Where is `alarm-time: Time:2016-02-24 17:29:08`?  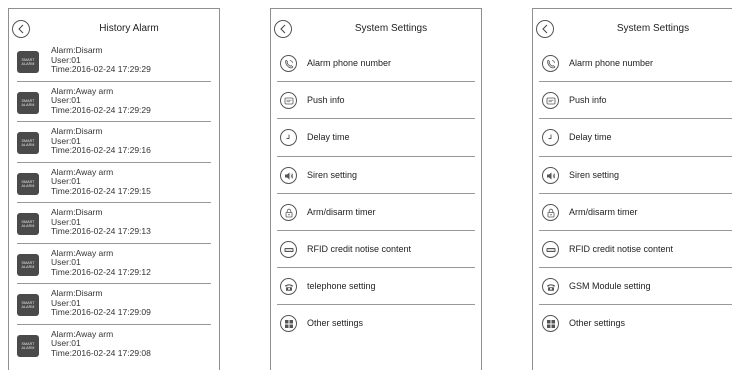 alarm-time: Time:2016-02-24 17:29:08 is located at coordinates (101, 352).